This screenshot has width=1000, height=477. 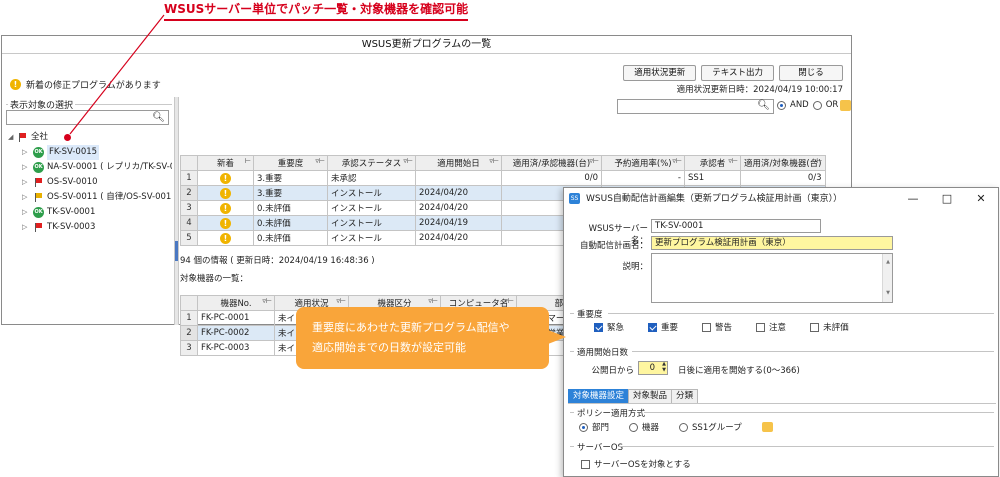 What do you see at coordinates (712, 163) in the screenshot?
I see `column-header: 承認者 ▿⊢` at bounding box center [712, 163].